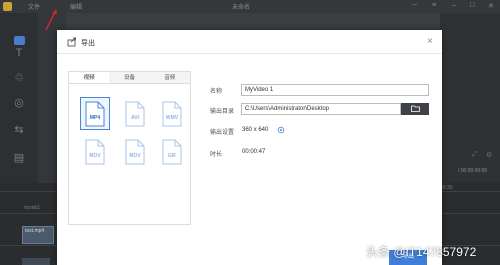 The image size is (500, 265). I want to click on avi-file-icon, so click(135, 114).